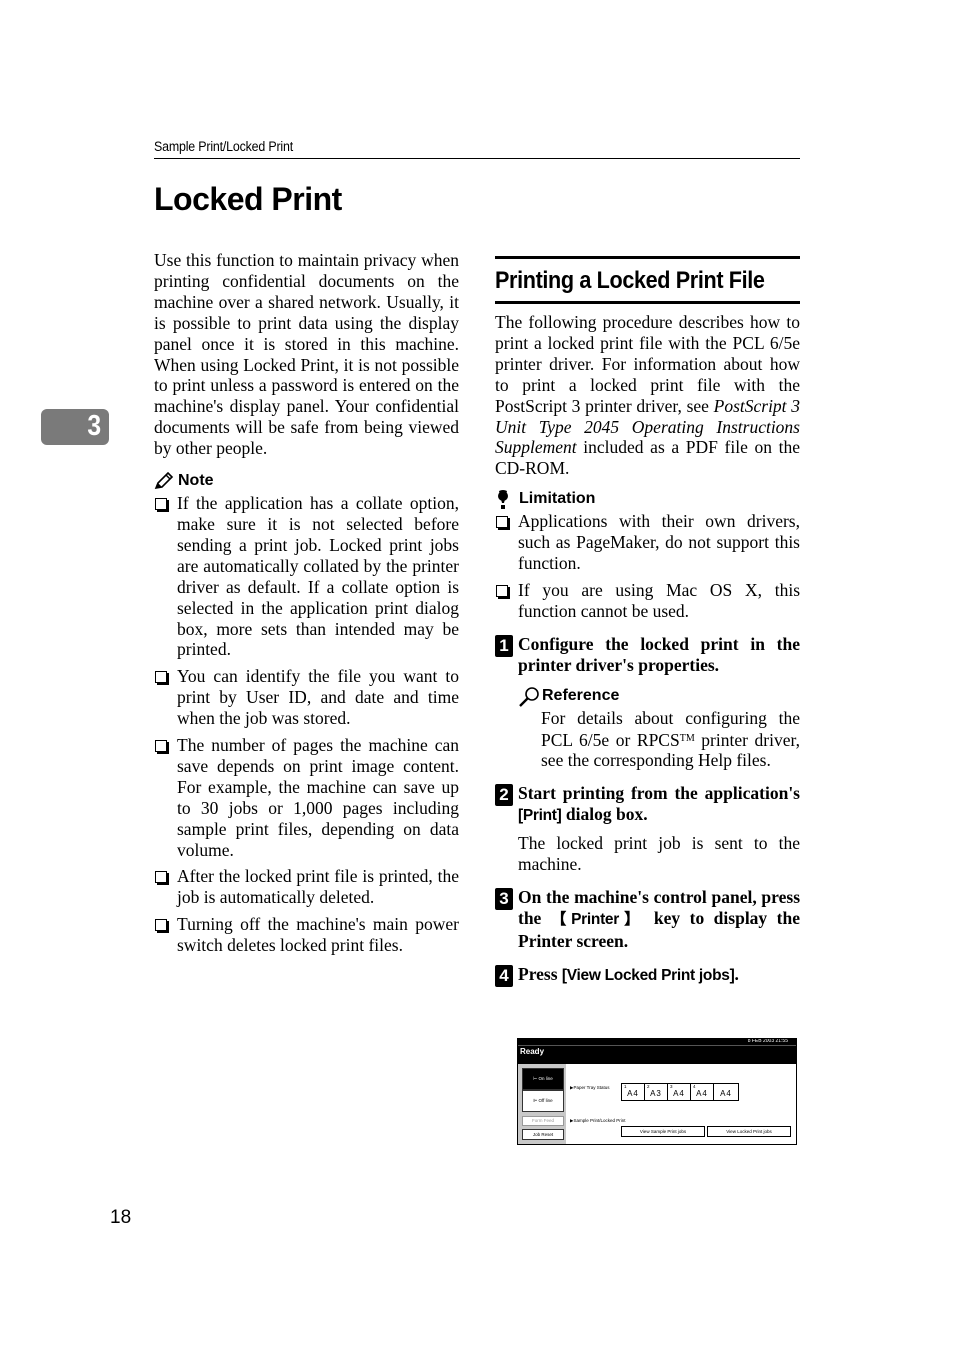 The height and width of the screenshot is (1351, 954). I want to click on bypass-tray: A4, so click(726, 1093).